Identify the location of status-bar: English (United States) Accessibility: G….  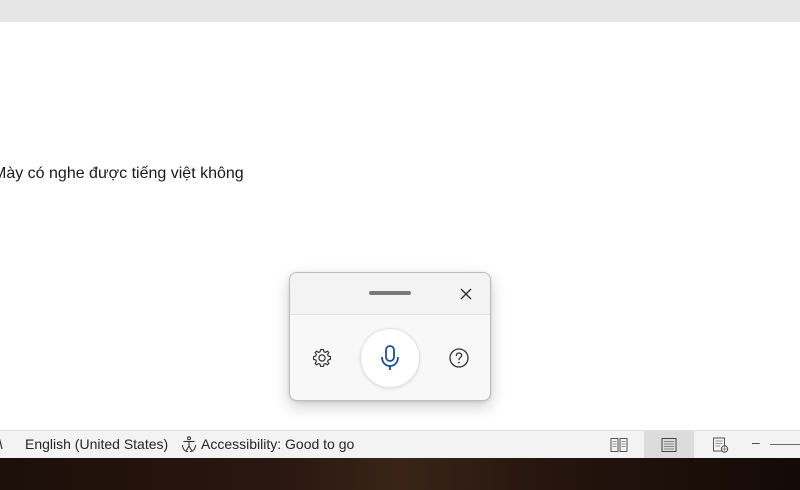
(400, 444).